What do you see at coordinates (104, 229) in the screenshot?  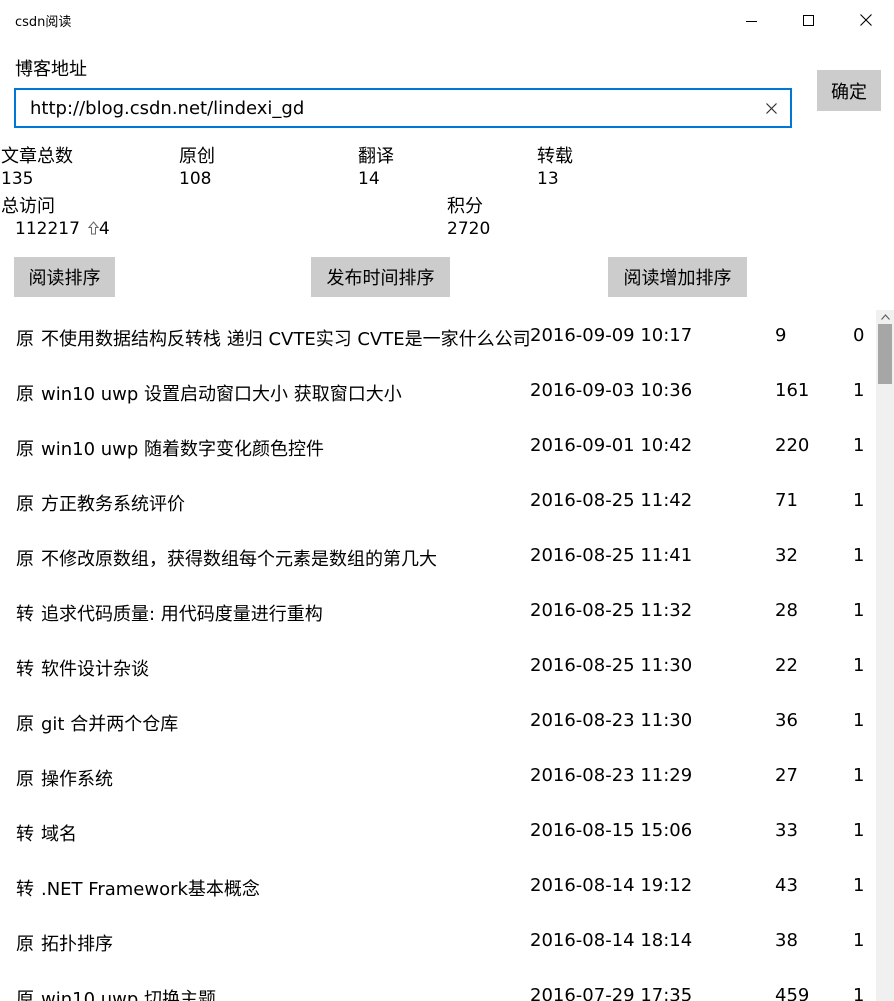 I see `visits-increase-value: 4` at bounding box center [104, 229].